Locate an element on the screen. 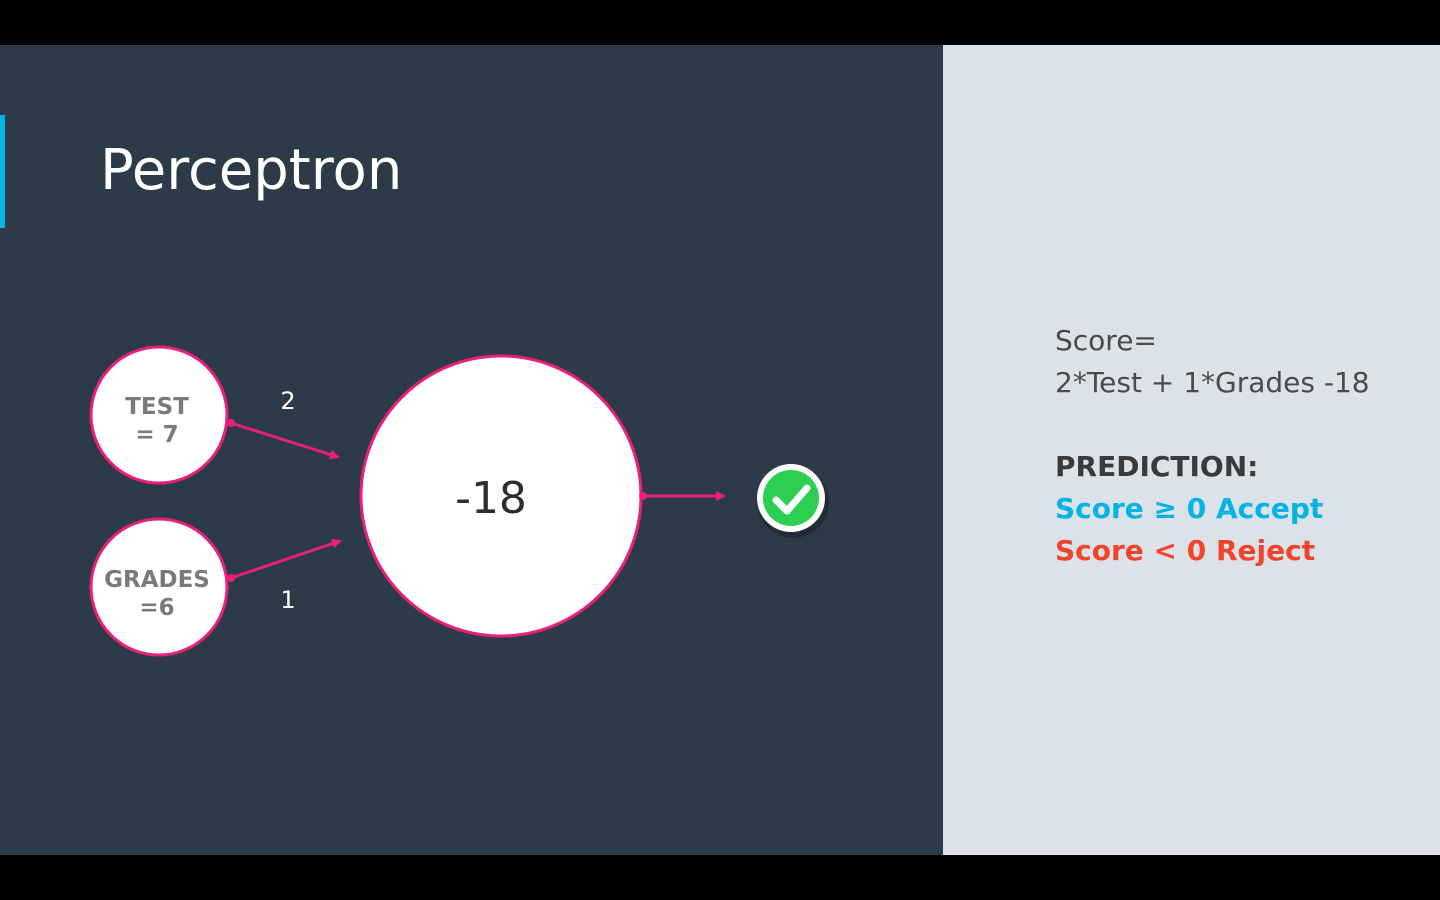 The width and height of the screenshot is (1440, 900). perceptron-node-value: -18 is located at coordinates (491, 498).